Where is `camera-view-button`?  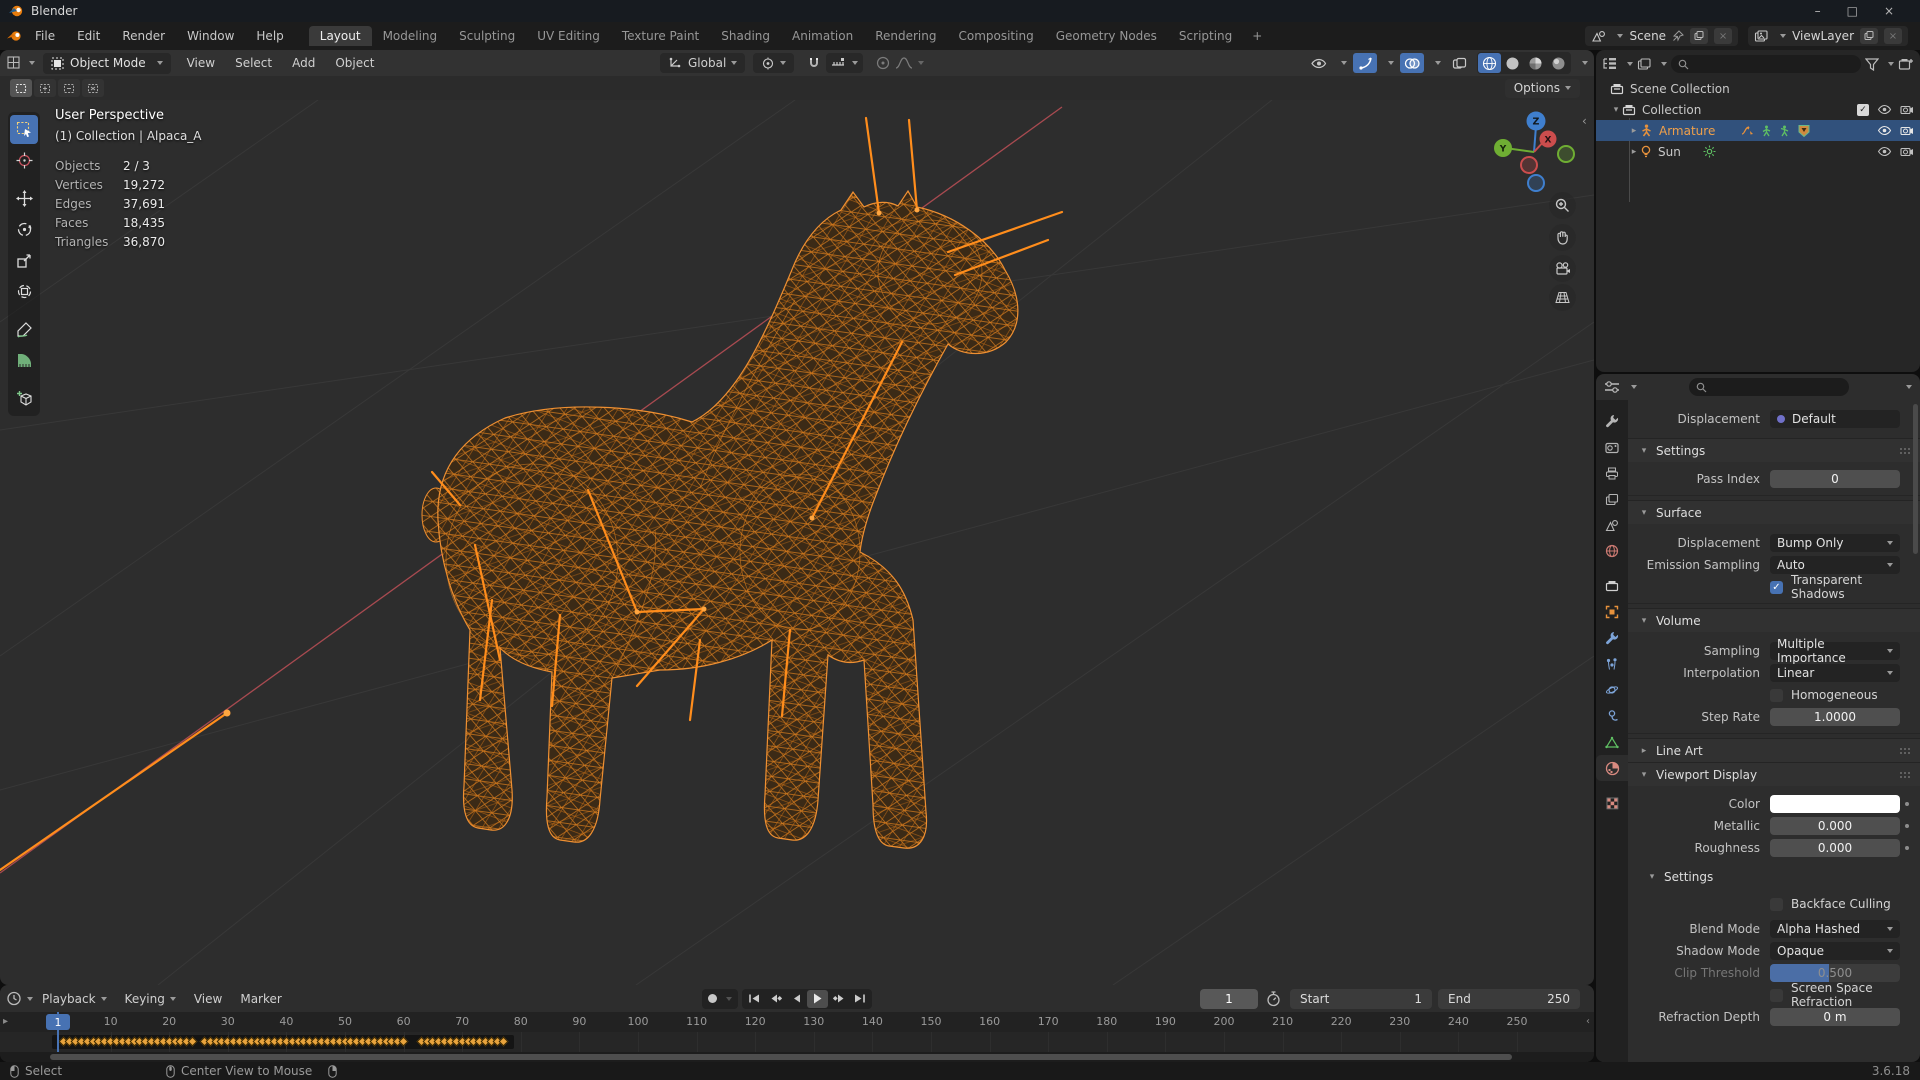 camera-view-button is located at coordinates (1562, 268).